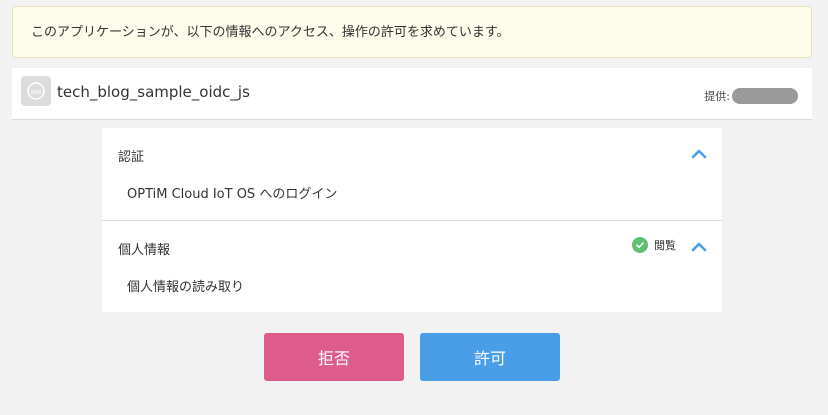  I want to click on provider-info: 提供:, so click(751, 96).